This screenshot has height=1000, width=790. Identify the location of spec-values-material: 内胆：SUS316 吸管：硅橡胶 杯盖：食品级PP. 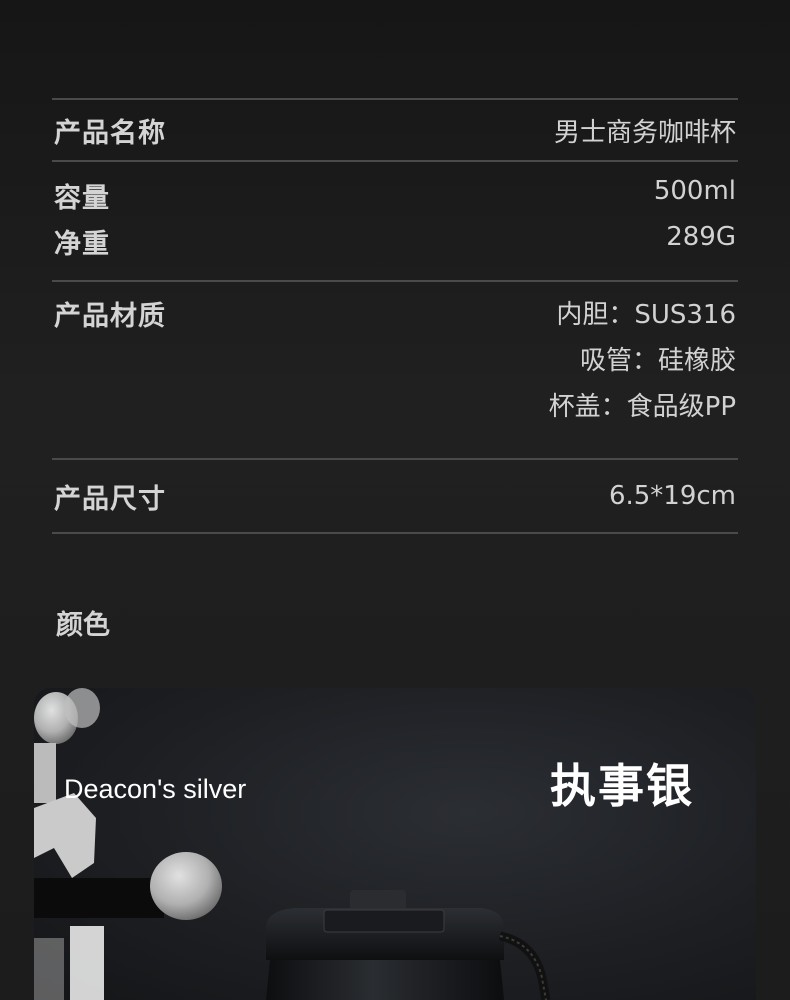
(642, 363).